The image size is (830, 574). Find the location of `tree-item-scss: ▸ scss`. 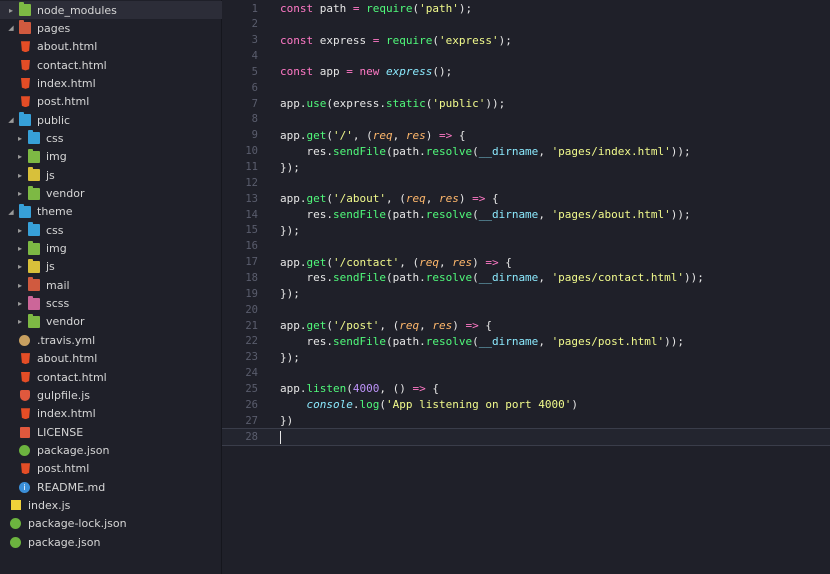

tree-item-scss: ▸ scss is located at coordinates (118, 304).